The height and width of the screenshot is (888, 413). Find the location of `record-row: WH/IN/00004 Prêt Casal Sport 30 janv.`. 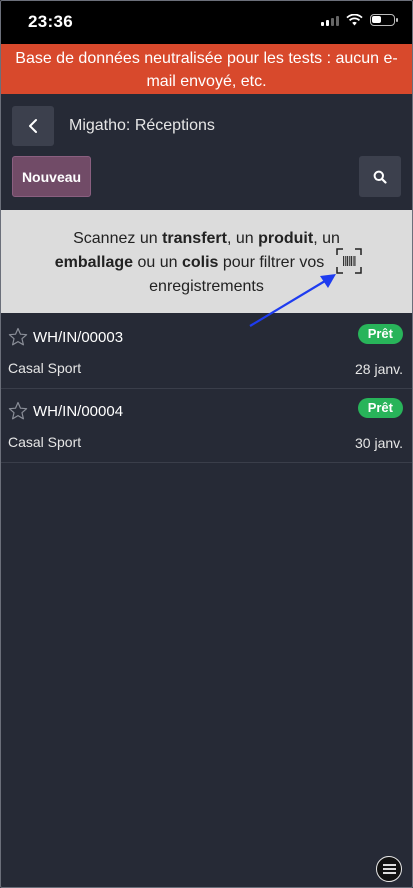

record-row: WH/IN/00004 Prêt Casal Sport 30 janv. is located at coordinates (206, 426).